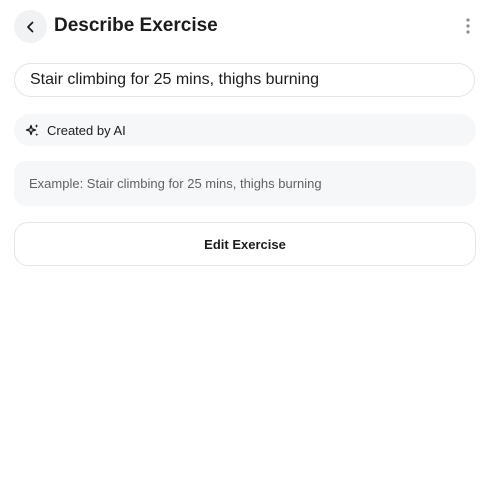 Image resolution: width=490 pixels, height=500 pixels. I want to click on page-title: Describe Exercise, so click(136, 25).